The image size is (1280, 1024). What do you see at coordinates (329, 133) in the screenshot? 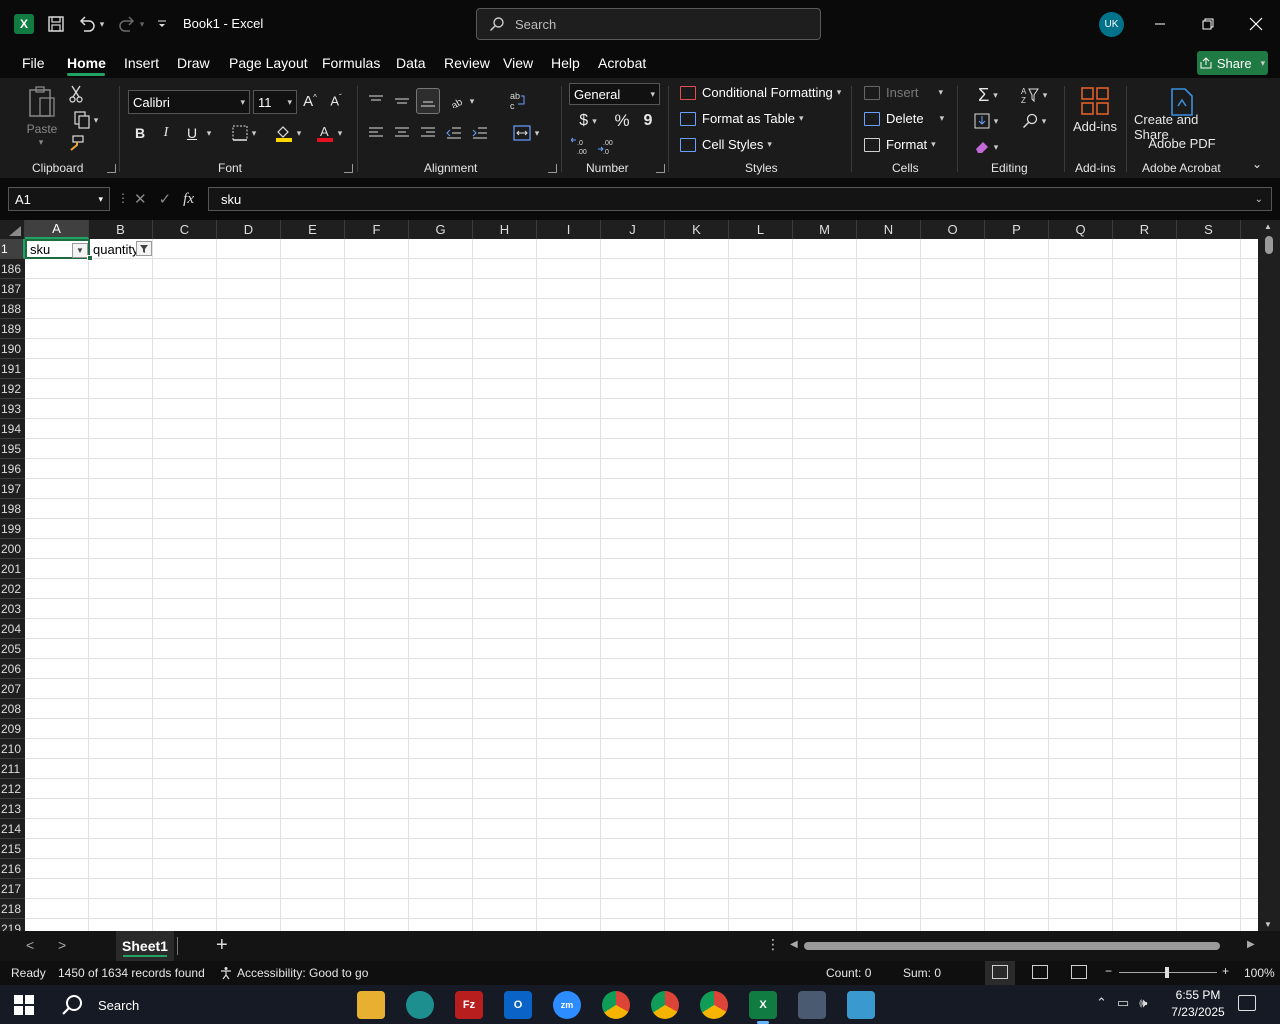
I see `font-color-button: A ▾` at bounding box center [329, 133].